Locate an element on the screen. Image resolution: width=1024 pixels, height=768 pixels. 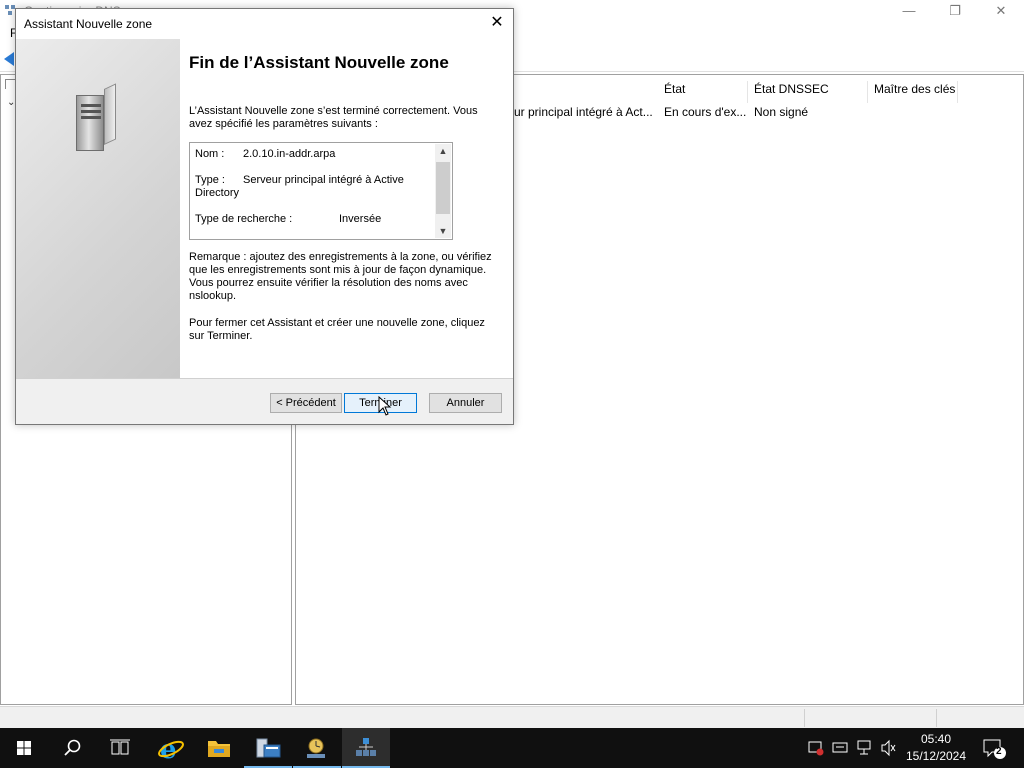
file-explorer-button is located at coordinates (219, 748).